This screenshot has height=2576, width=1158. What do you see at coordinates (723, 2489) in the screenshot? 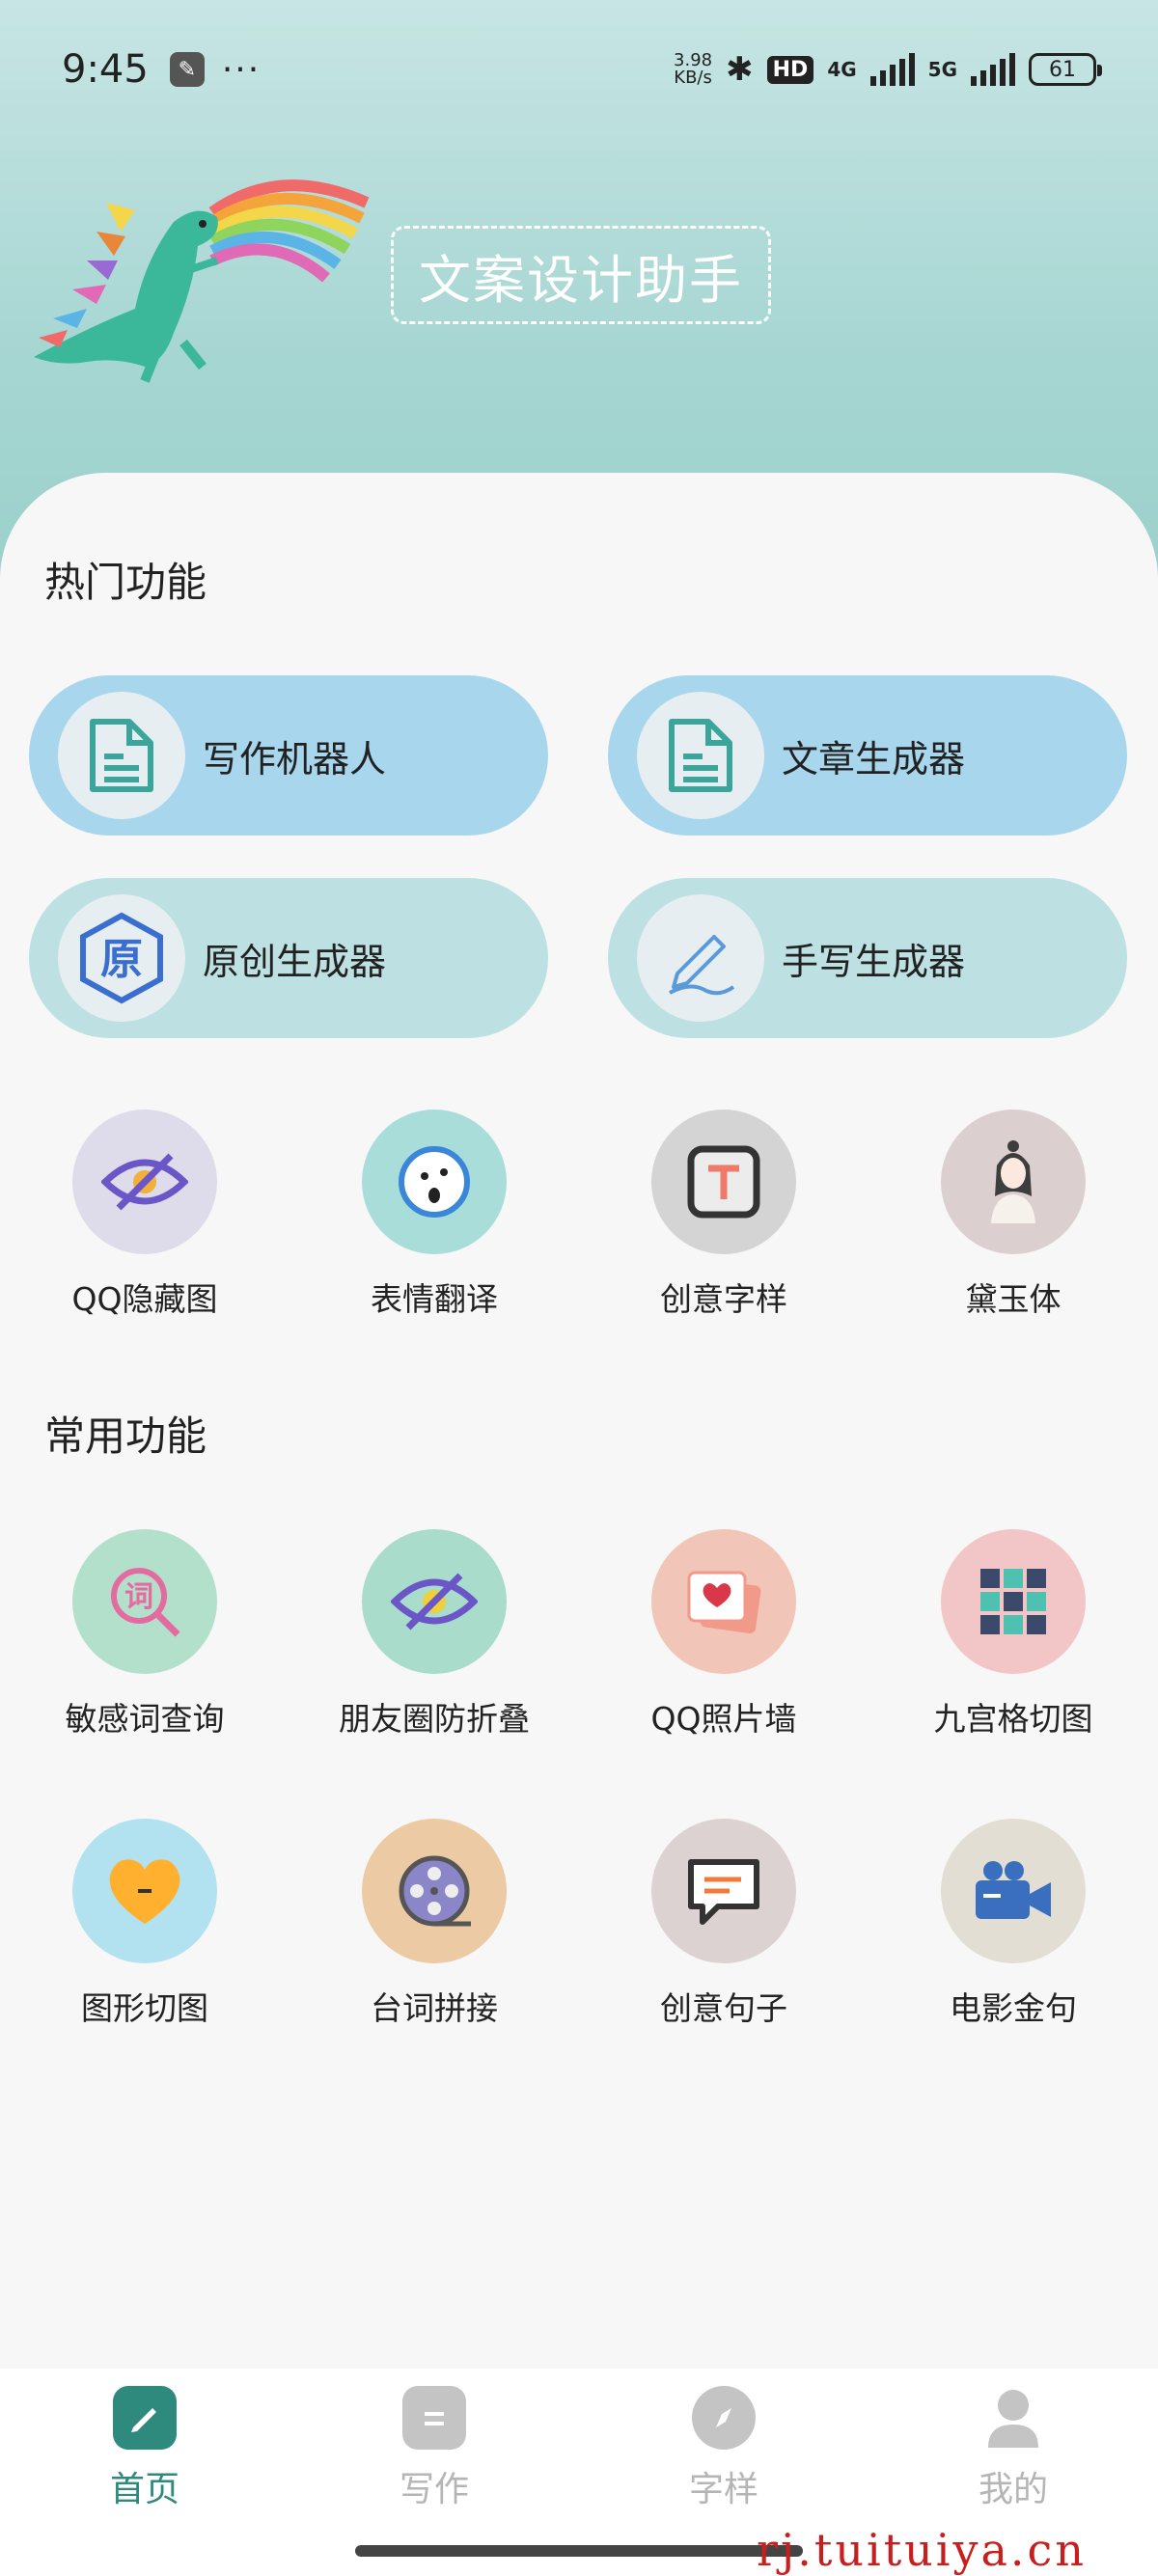
I see `nav-label: 字样` at bounding box center [723, 2489].